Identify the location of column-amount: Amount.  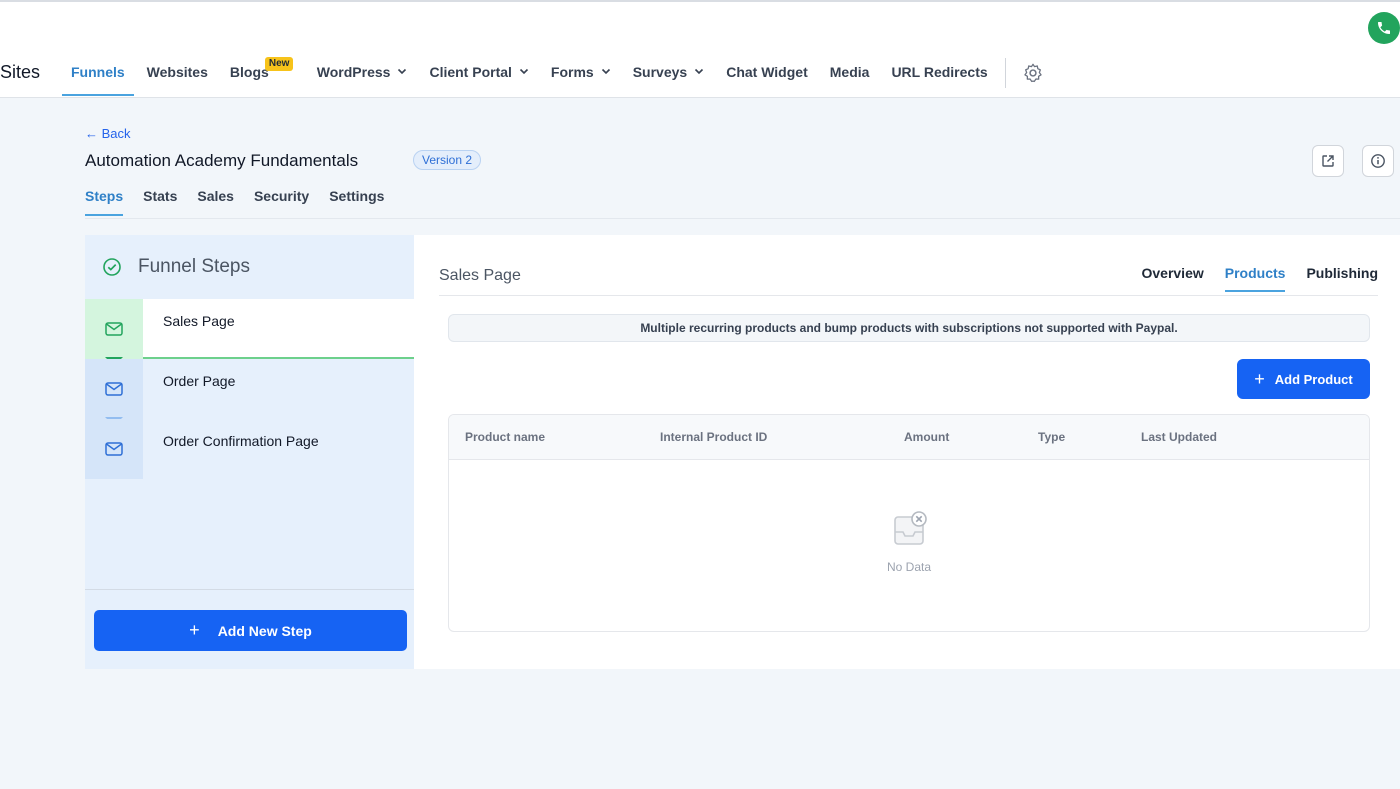
(926, 437).